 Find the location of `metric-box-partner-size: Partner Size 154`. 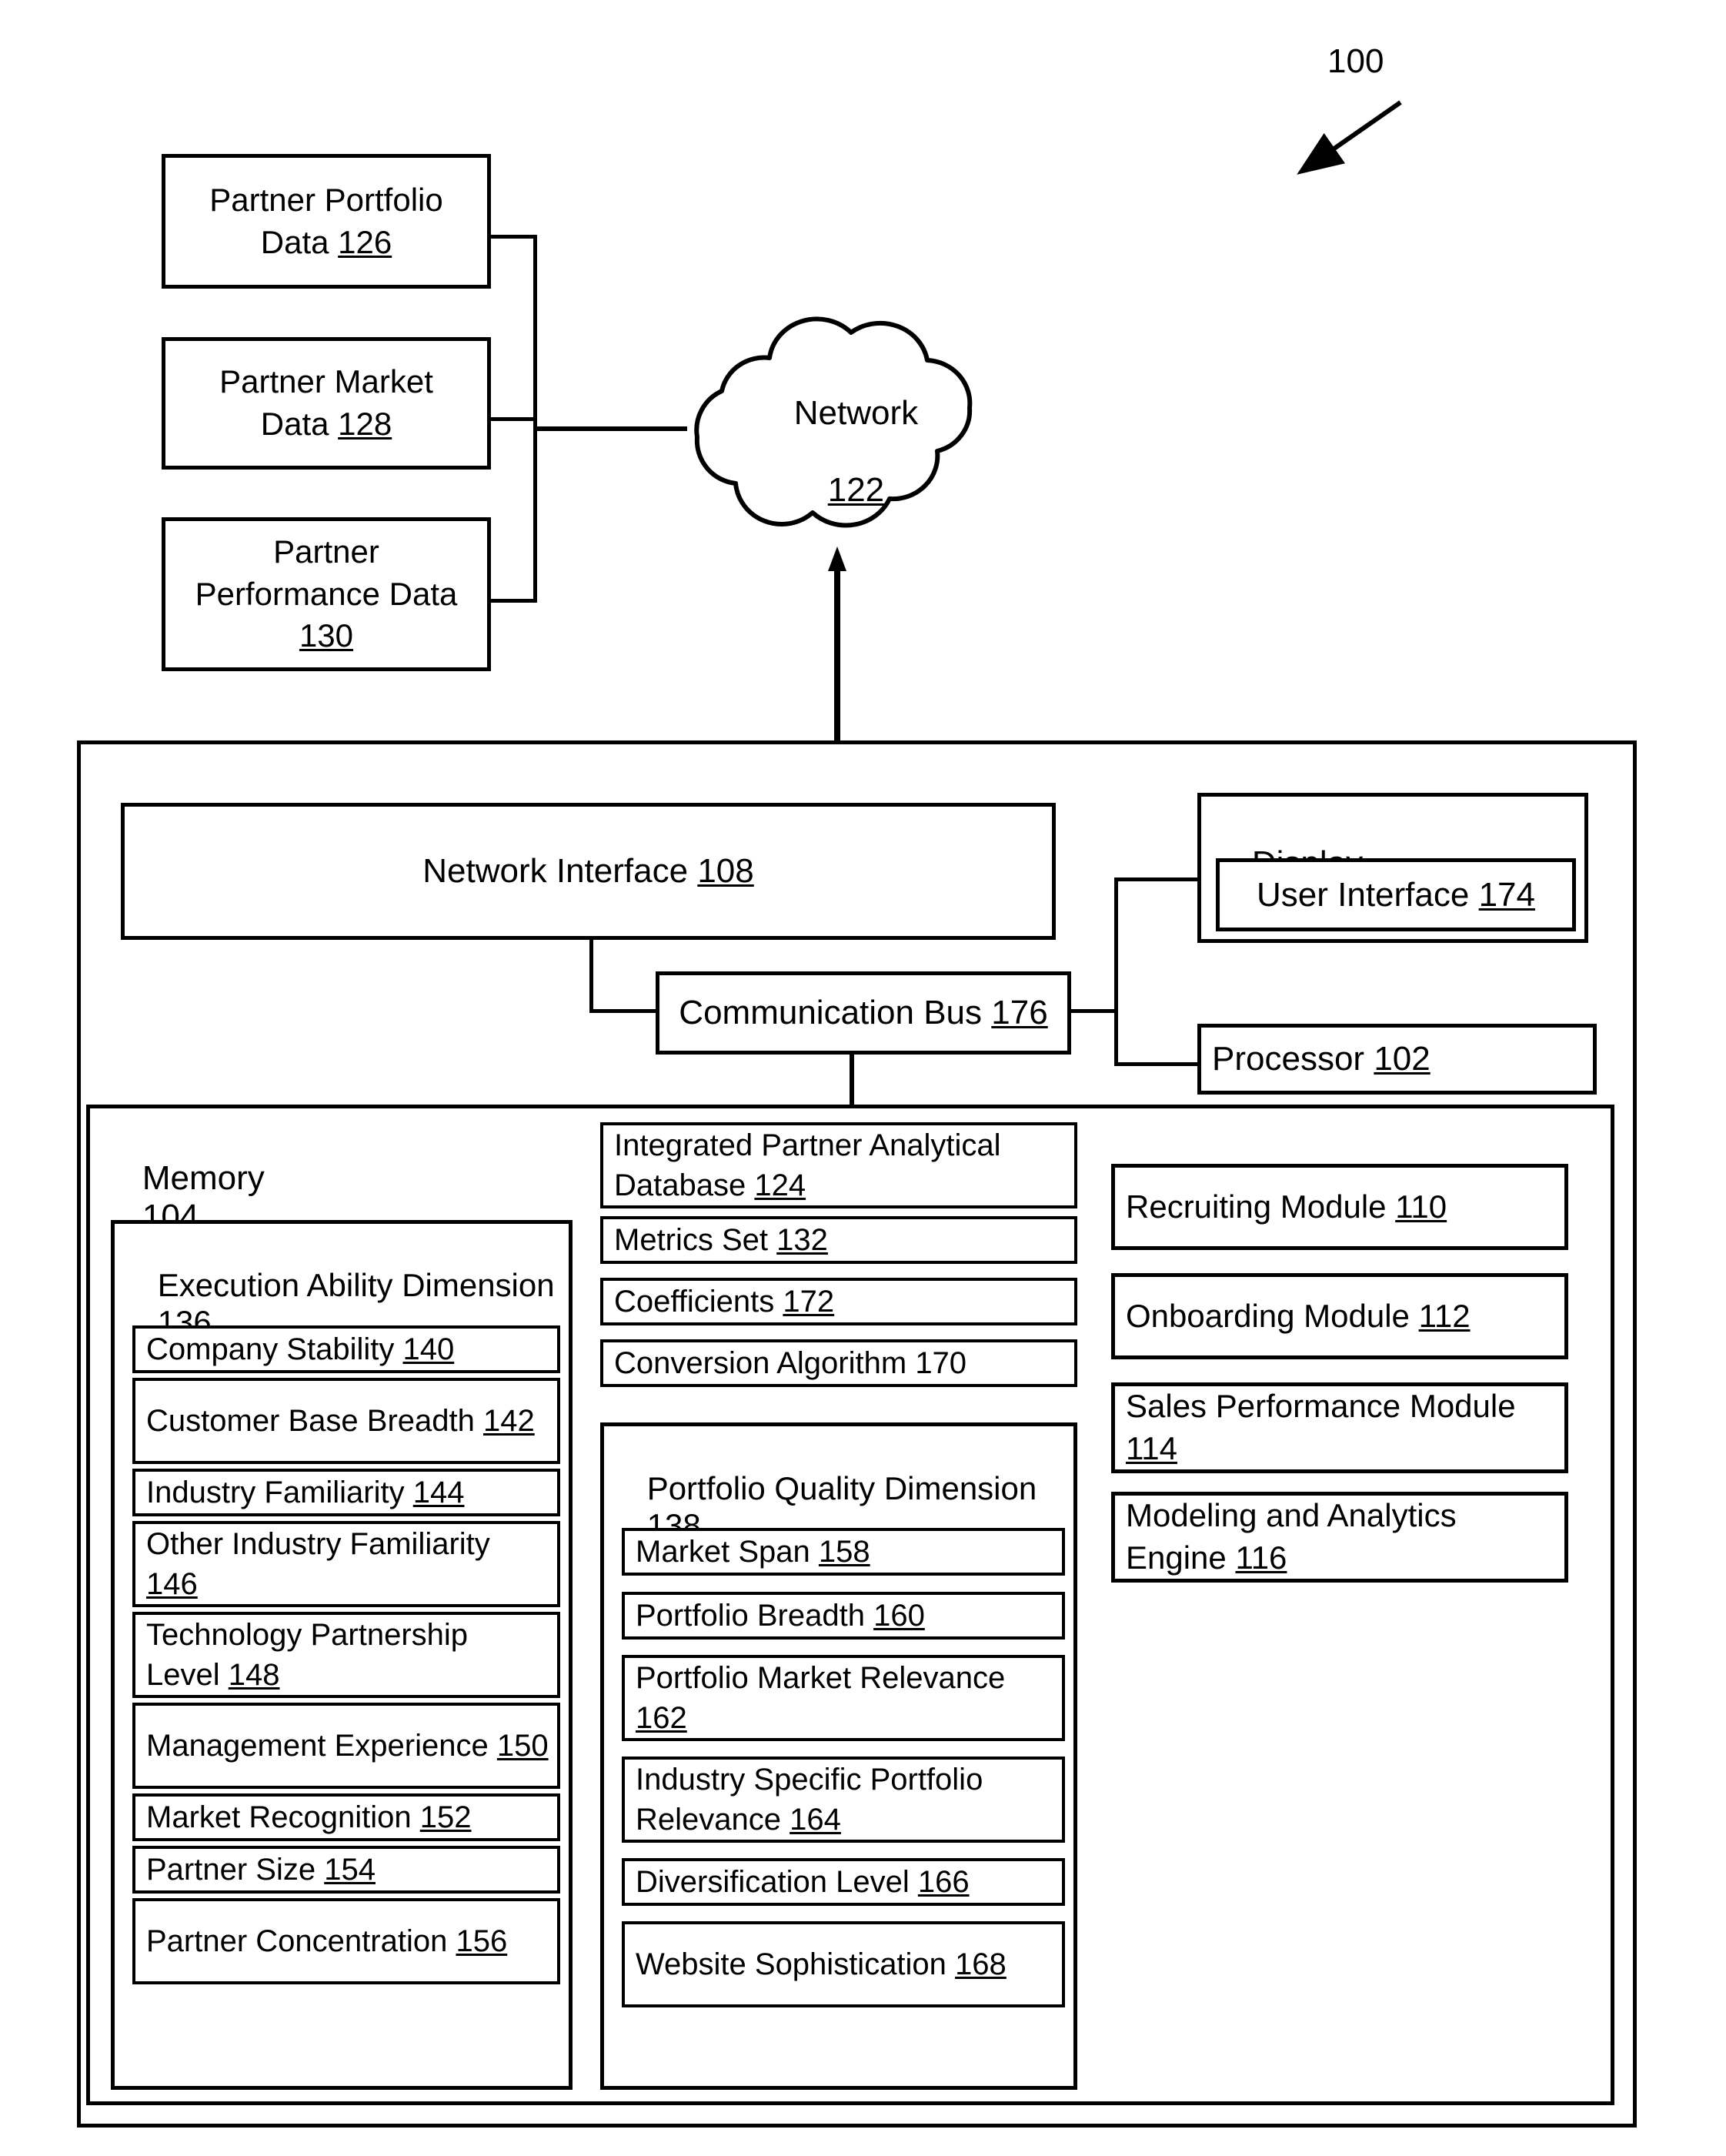

metric-box-partner-size: Partner Size 154 is located at coordinates (346, 1870).